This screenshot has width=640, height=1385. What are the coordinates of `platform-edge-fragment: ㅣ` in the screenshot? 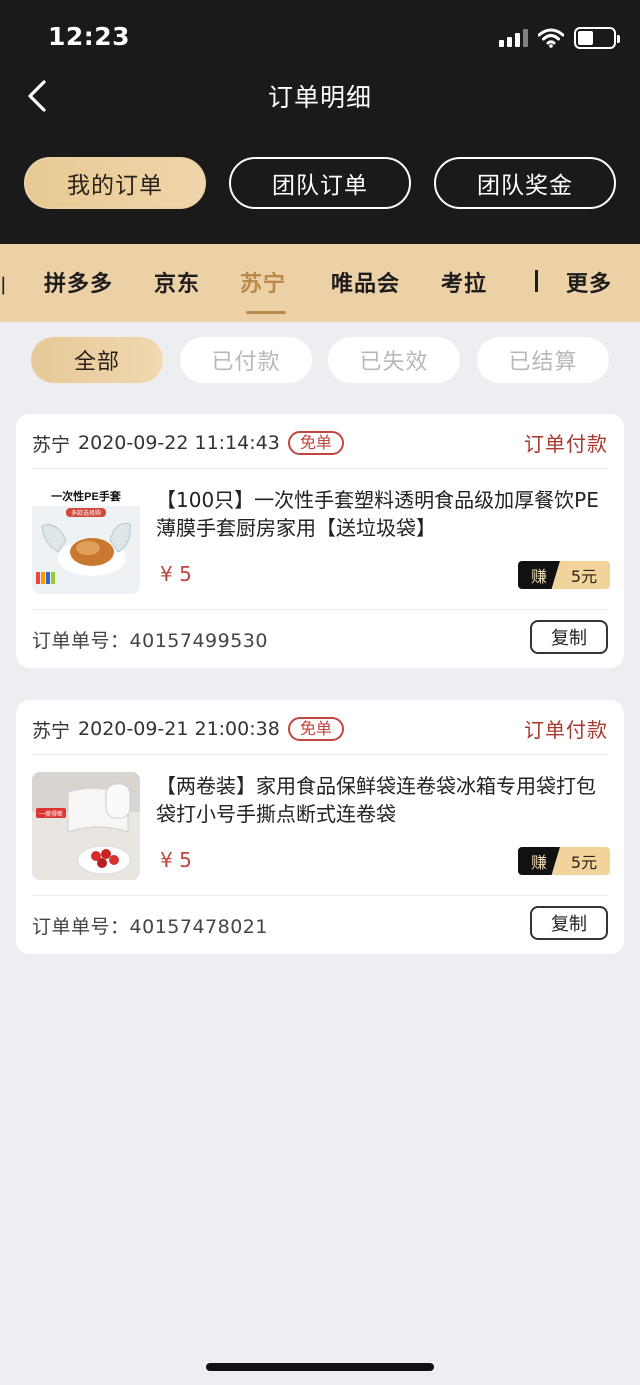 It's located at (6, 286).